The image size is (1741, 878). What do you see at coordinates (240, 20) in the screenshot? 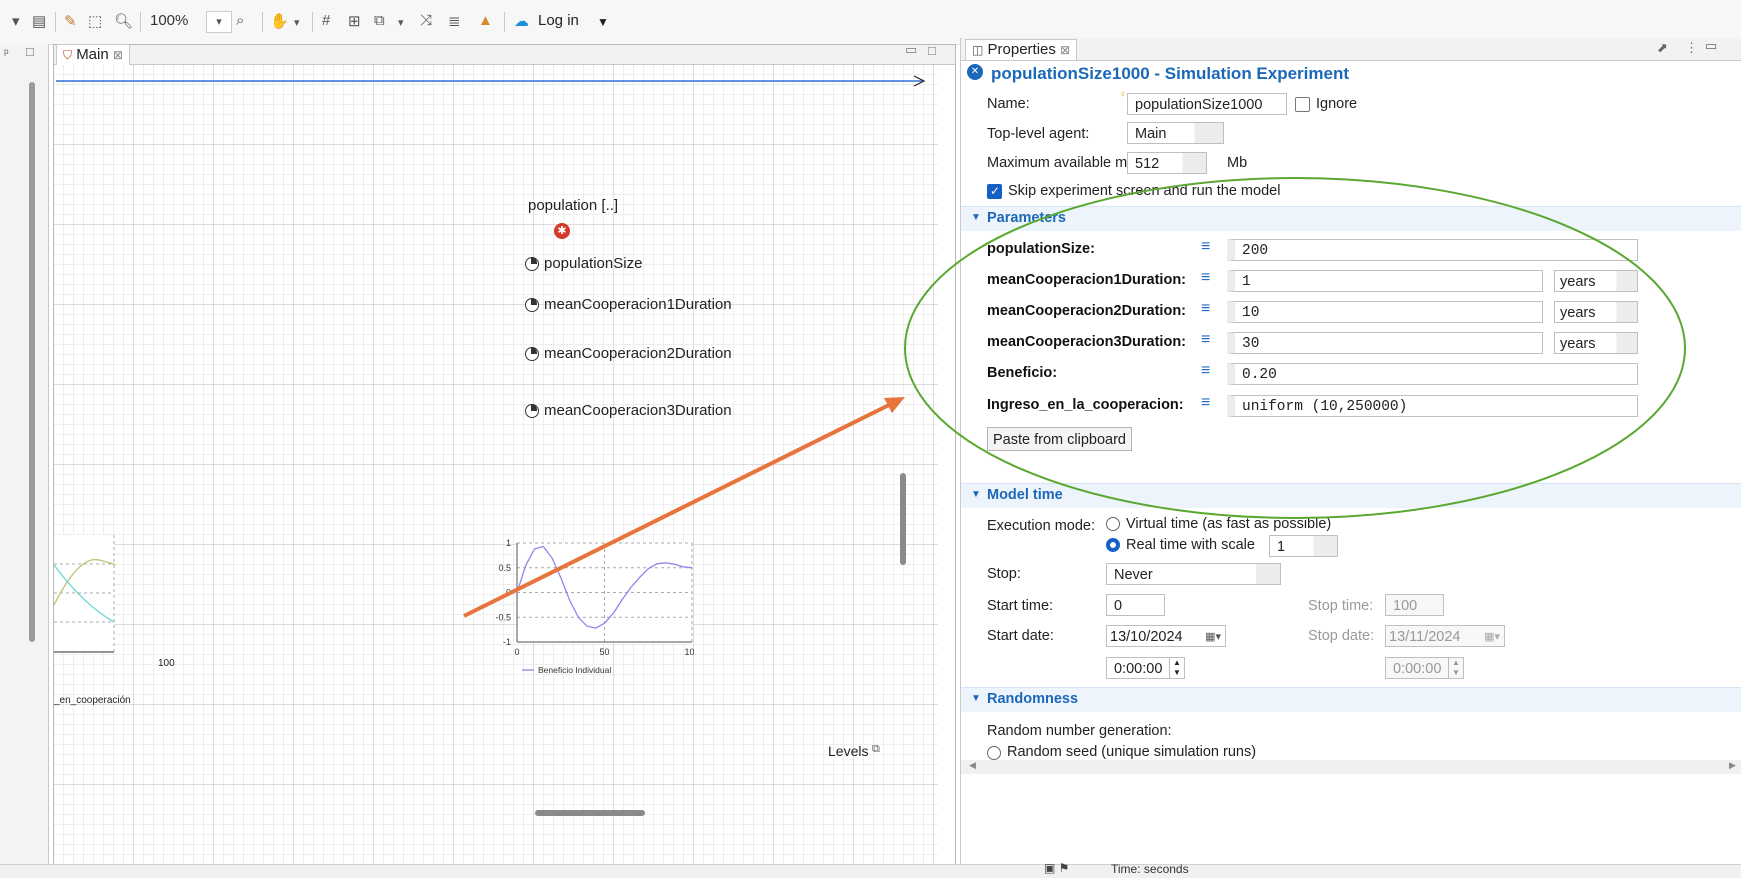
I see `zoom-fit-icon: ⌕` at bounding box center [240, 20].